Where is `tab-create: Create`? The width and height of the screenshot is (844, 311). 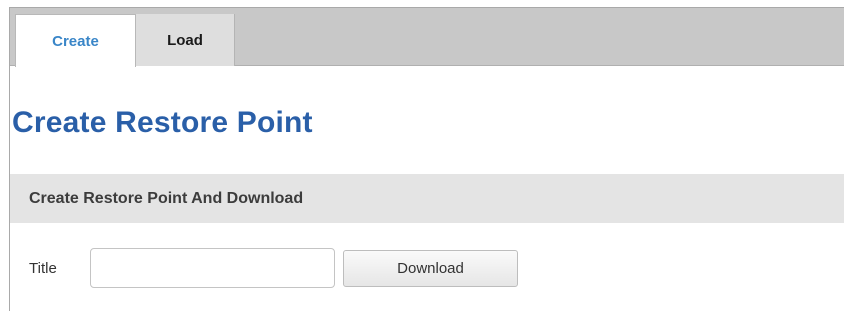
tab-create: Create is located at coordinates (75, 40).